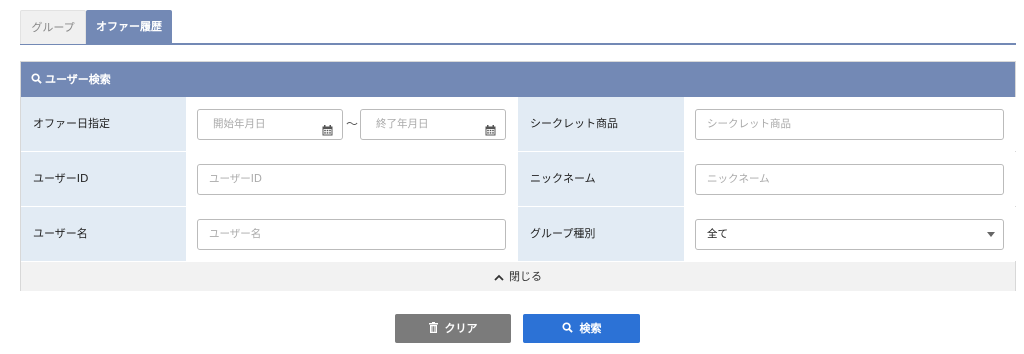  What do you see at coordinates (601, 179) in the screenshot?
I see `nickname-label: ニックネーム` at bounding box center [601, 179].